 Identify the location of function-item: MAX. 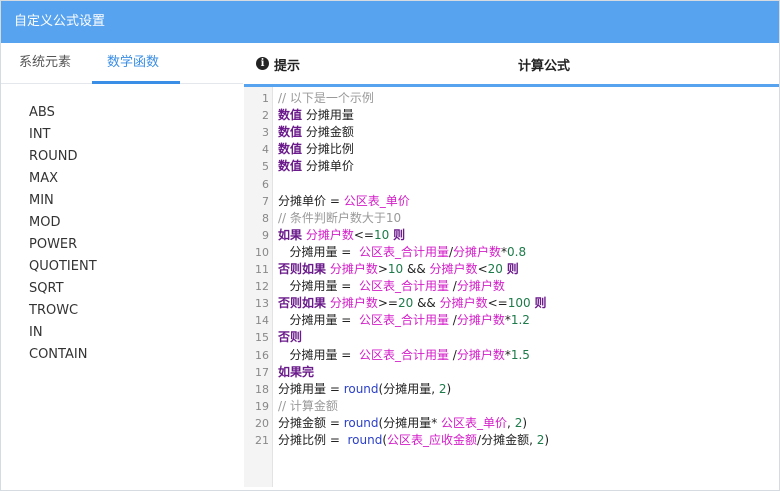
(63, 179).